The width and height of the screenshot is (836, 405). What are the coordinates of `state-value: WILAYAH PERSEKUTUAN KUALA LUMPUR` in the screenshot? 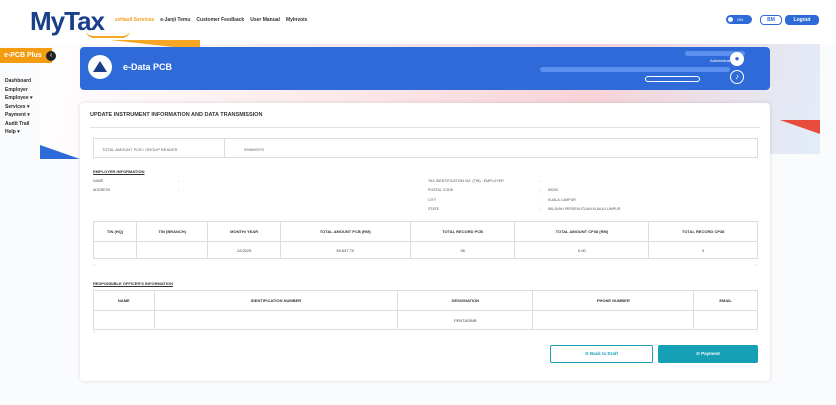 It's located at (584, 209).